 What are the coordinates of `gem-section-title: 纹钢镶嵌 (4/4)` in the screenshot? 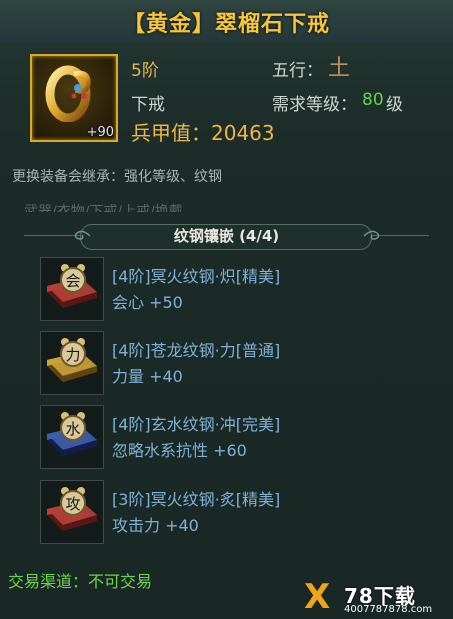 It's located at (226, 236).